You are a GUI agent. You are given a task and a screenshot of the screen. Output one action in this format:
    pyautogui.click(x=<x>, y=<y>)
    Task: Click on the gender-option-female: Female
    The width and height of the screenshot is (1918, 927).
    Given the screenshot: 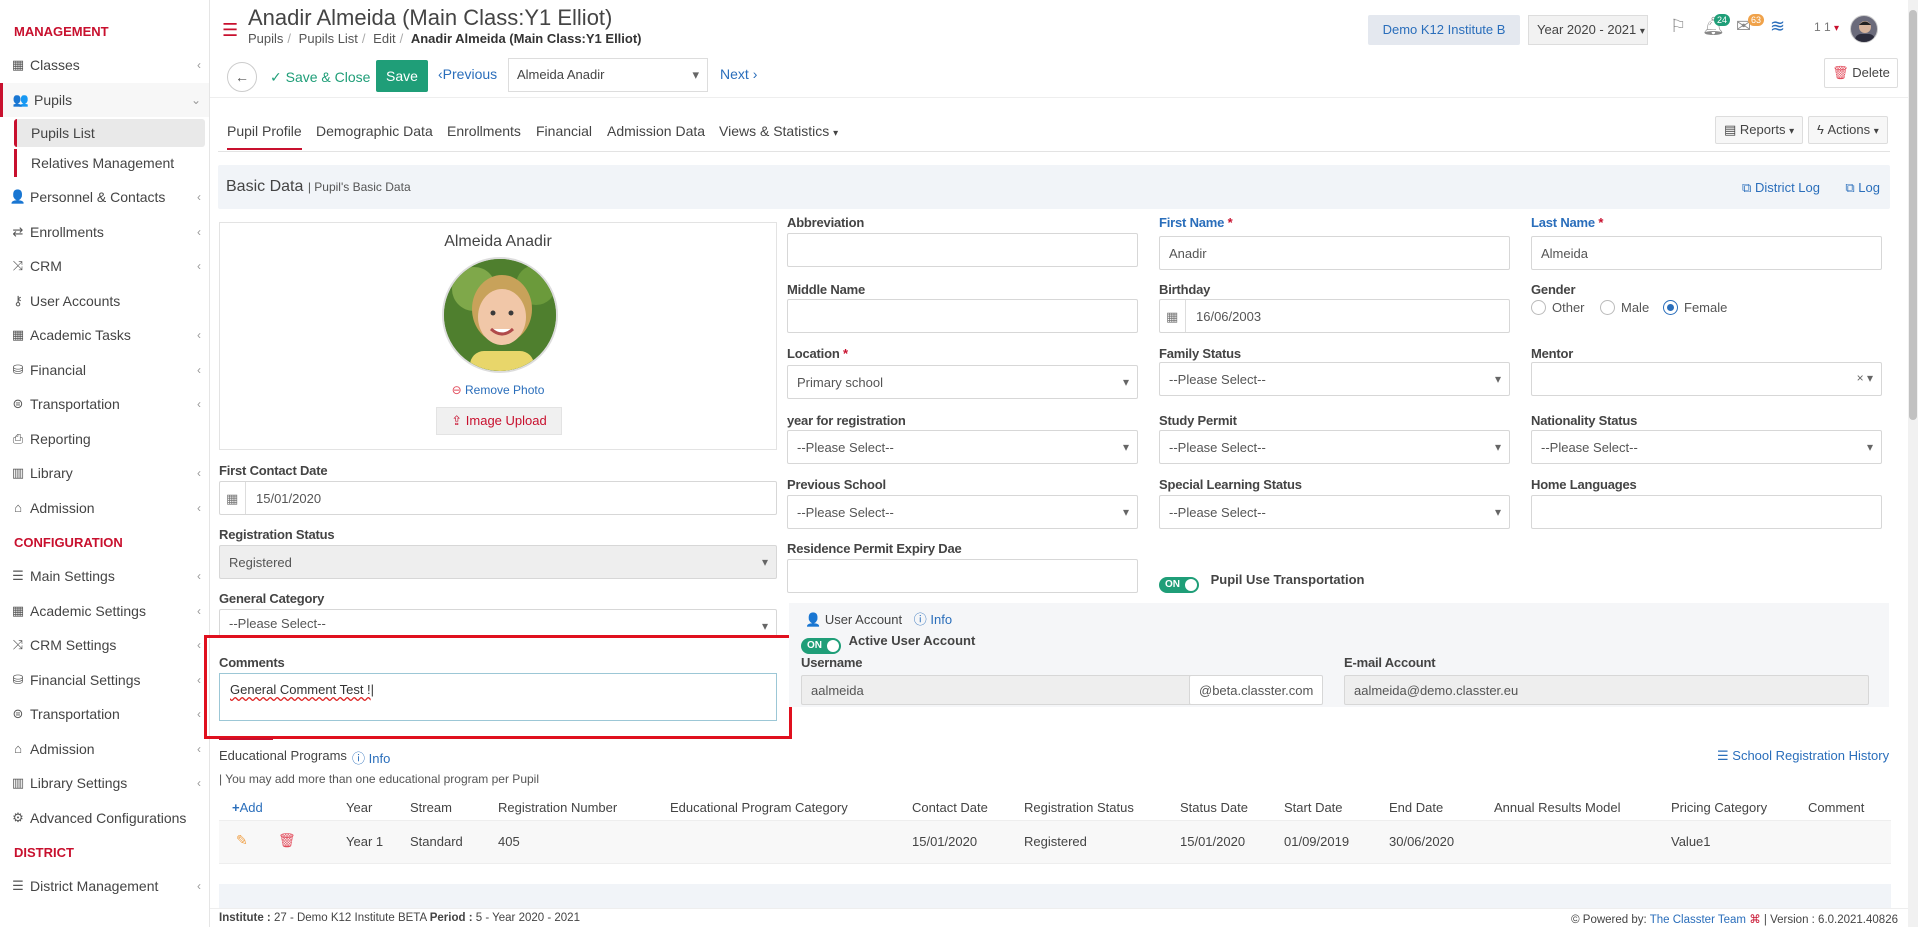 What is the action you would take?
    pyautogui.click(x=1695, y=307)
    